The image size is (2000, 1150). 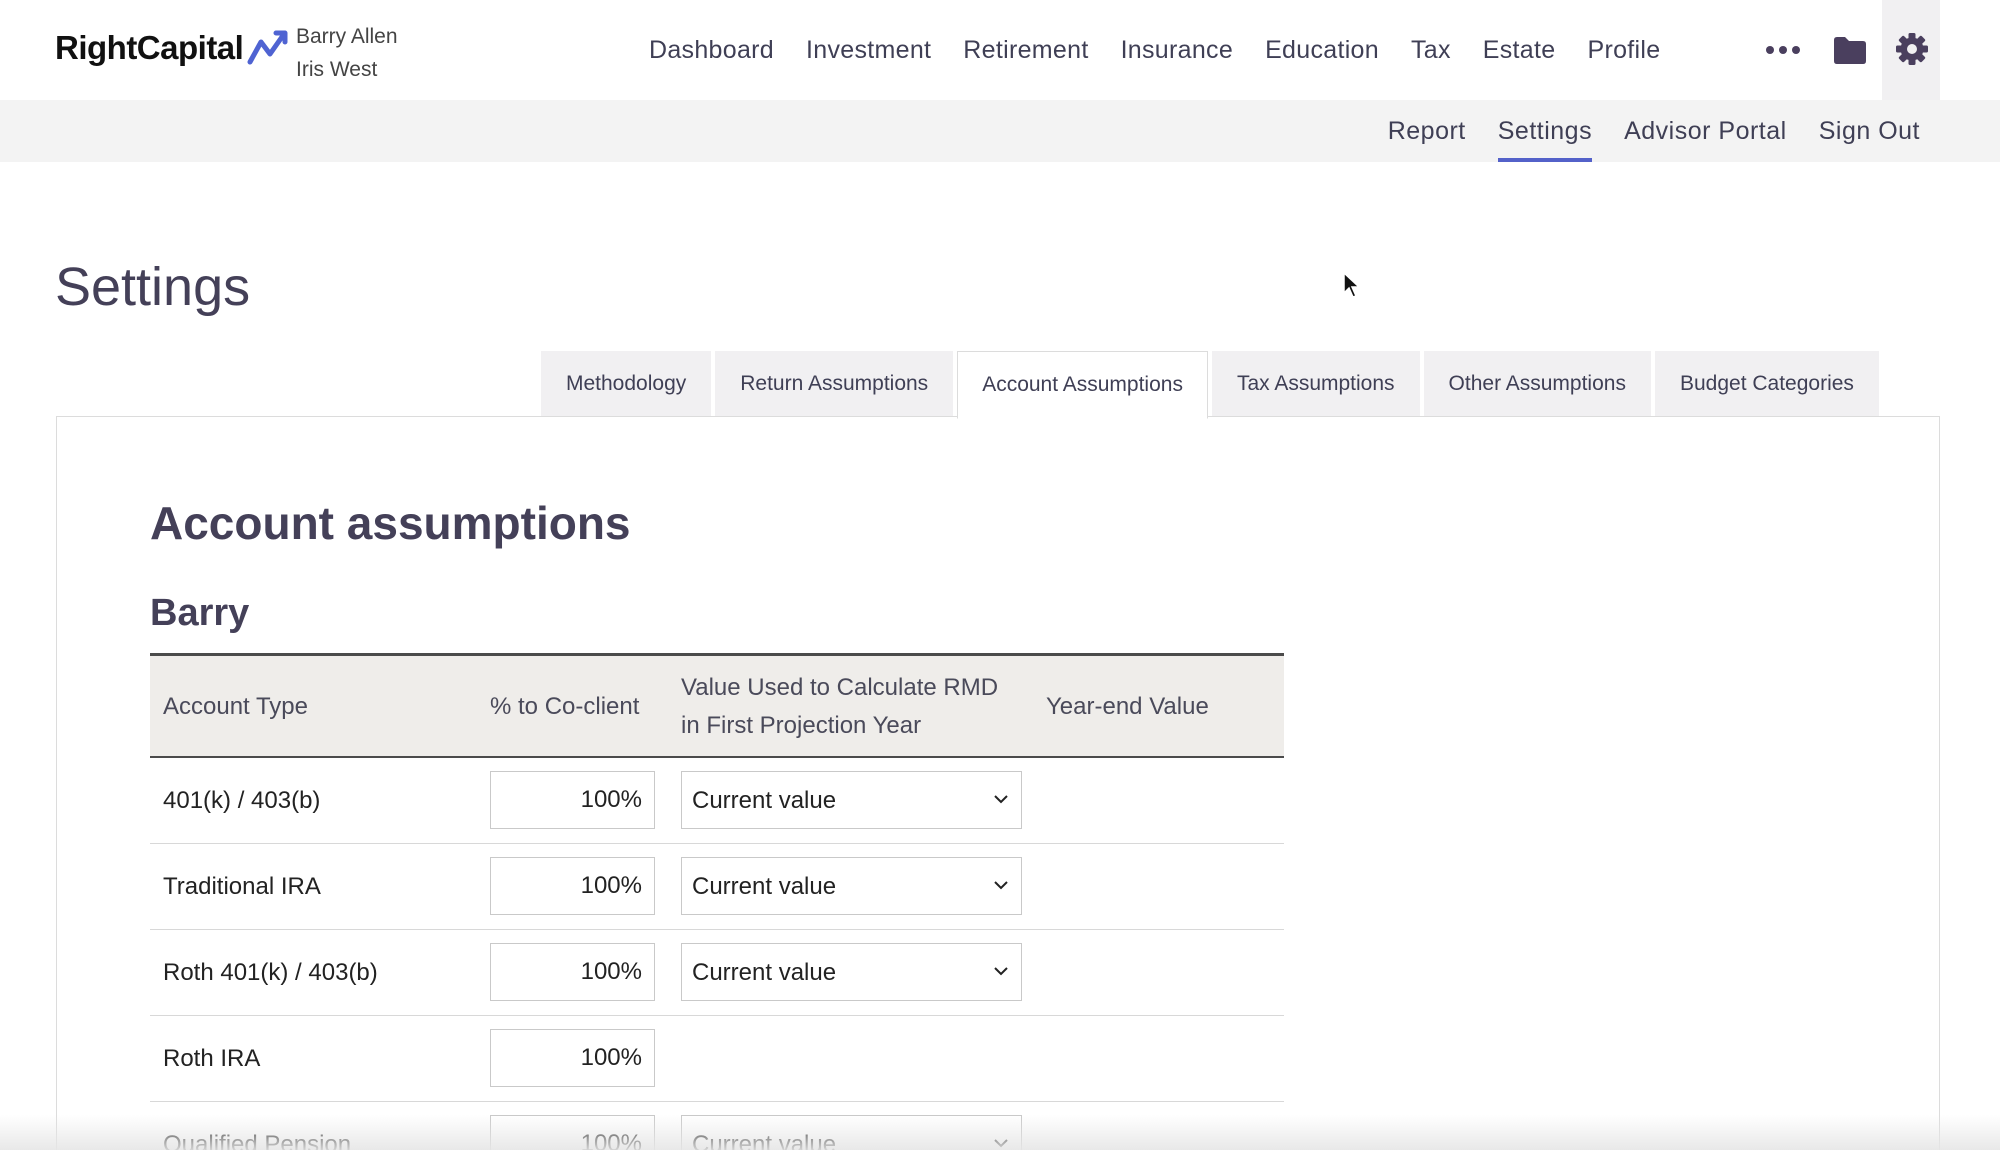 I want to click on mouse-cursor-icon, so click(x=1352, y=285).